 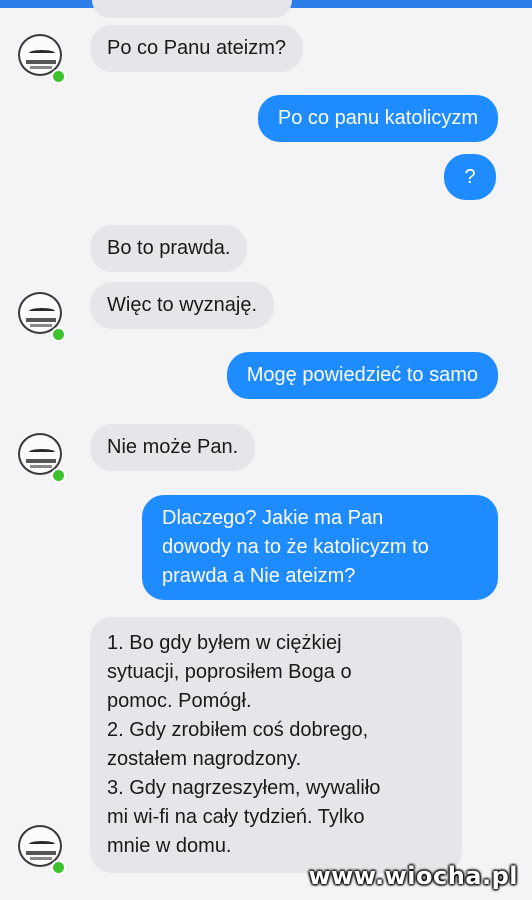 What do you see at coordinates (362, 375) in the screenshot?
I see `message-bubble-outgoing: Mogę powiedzieć to samo` at bounding box center [362, 375].